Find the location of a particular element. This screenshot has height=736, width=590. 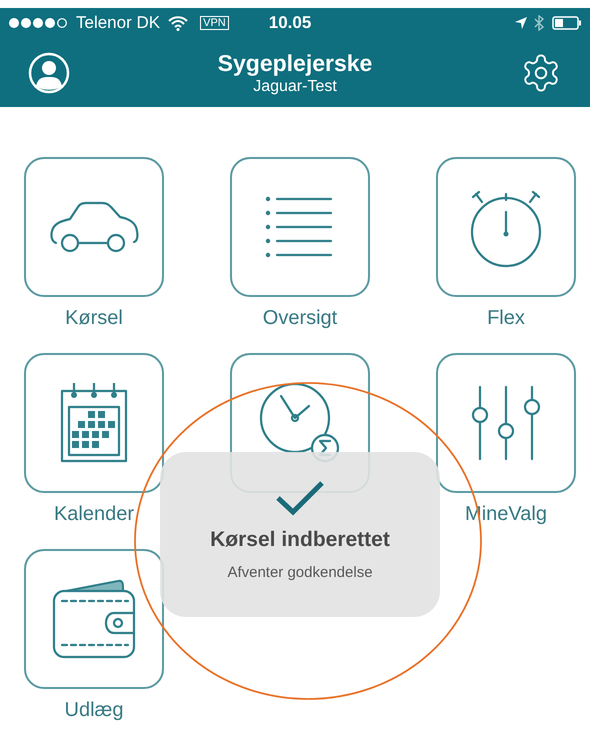

battery-icon is located at coordinates (567, 23).